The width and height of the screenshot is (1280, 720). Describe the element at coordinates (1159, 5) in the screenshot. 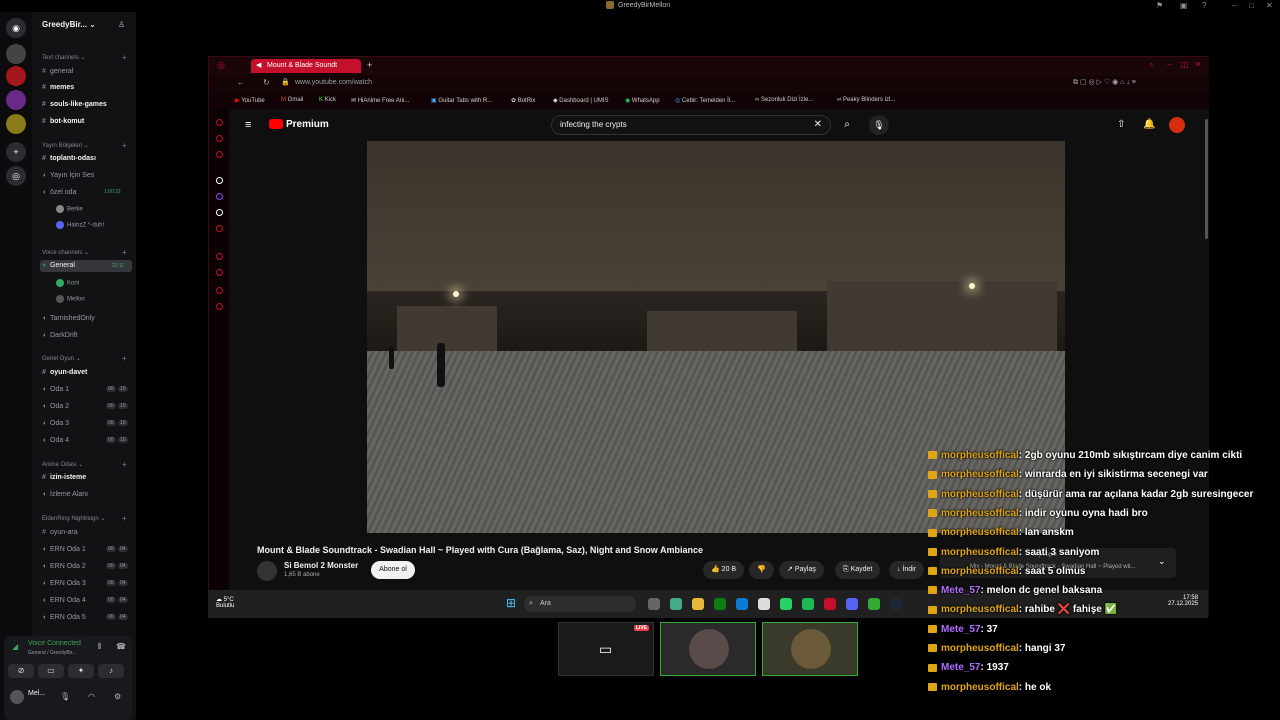

I see `pin-icon: ⚑` at that location.